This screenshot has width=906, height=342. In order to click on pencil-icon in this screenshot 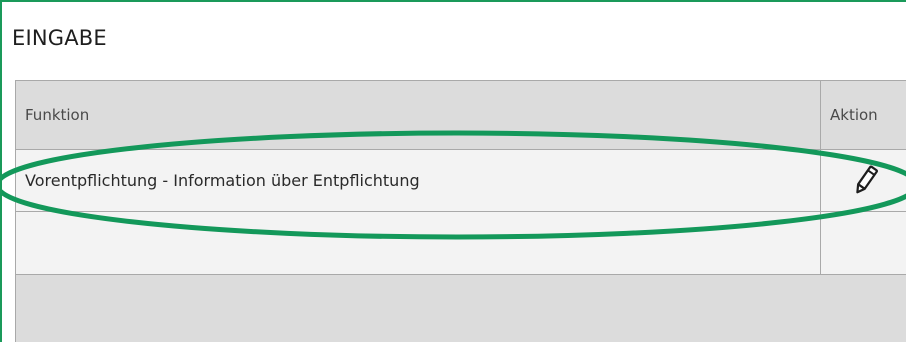, I will do `click(867, 179)`.